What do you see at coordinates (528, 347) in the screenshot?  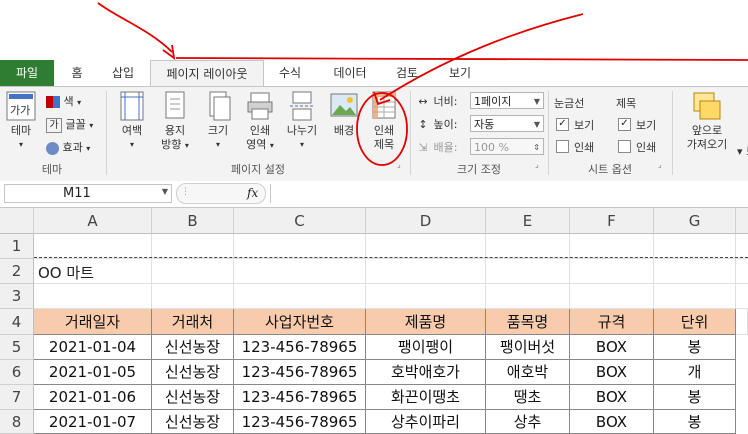 I see `cell-item: 팽이버섯` at bounding box center [528, 347].